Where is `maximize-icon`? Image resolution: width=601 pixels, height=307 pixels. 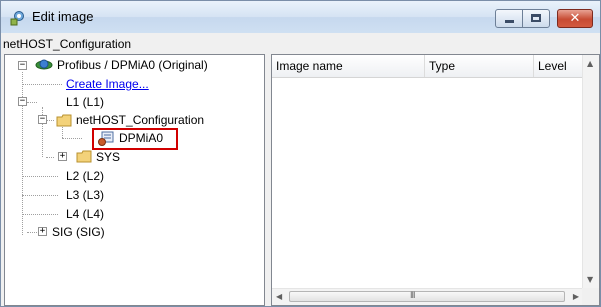
maximize-icon is located at coordinates (536, 18).